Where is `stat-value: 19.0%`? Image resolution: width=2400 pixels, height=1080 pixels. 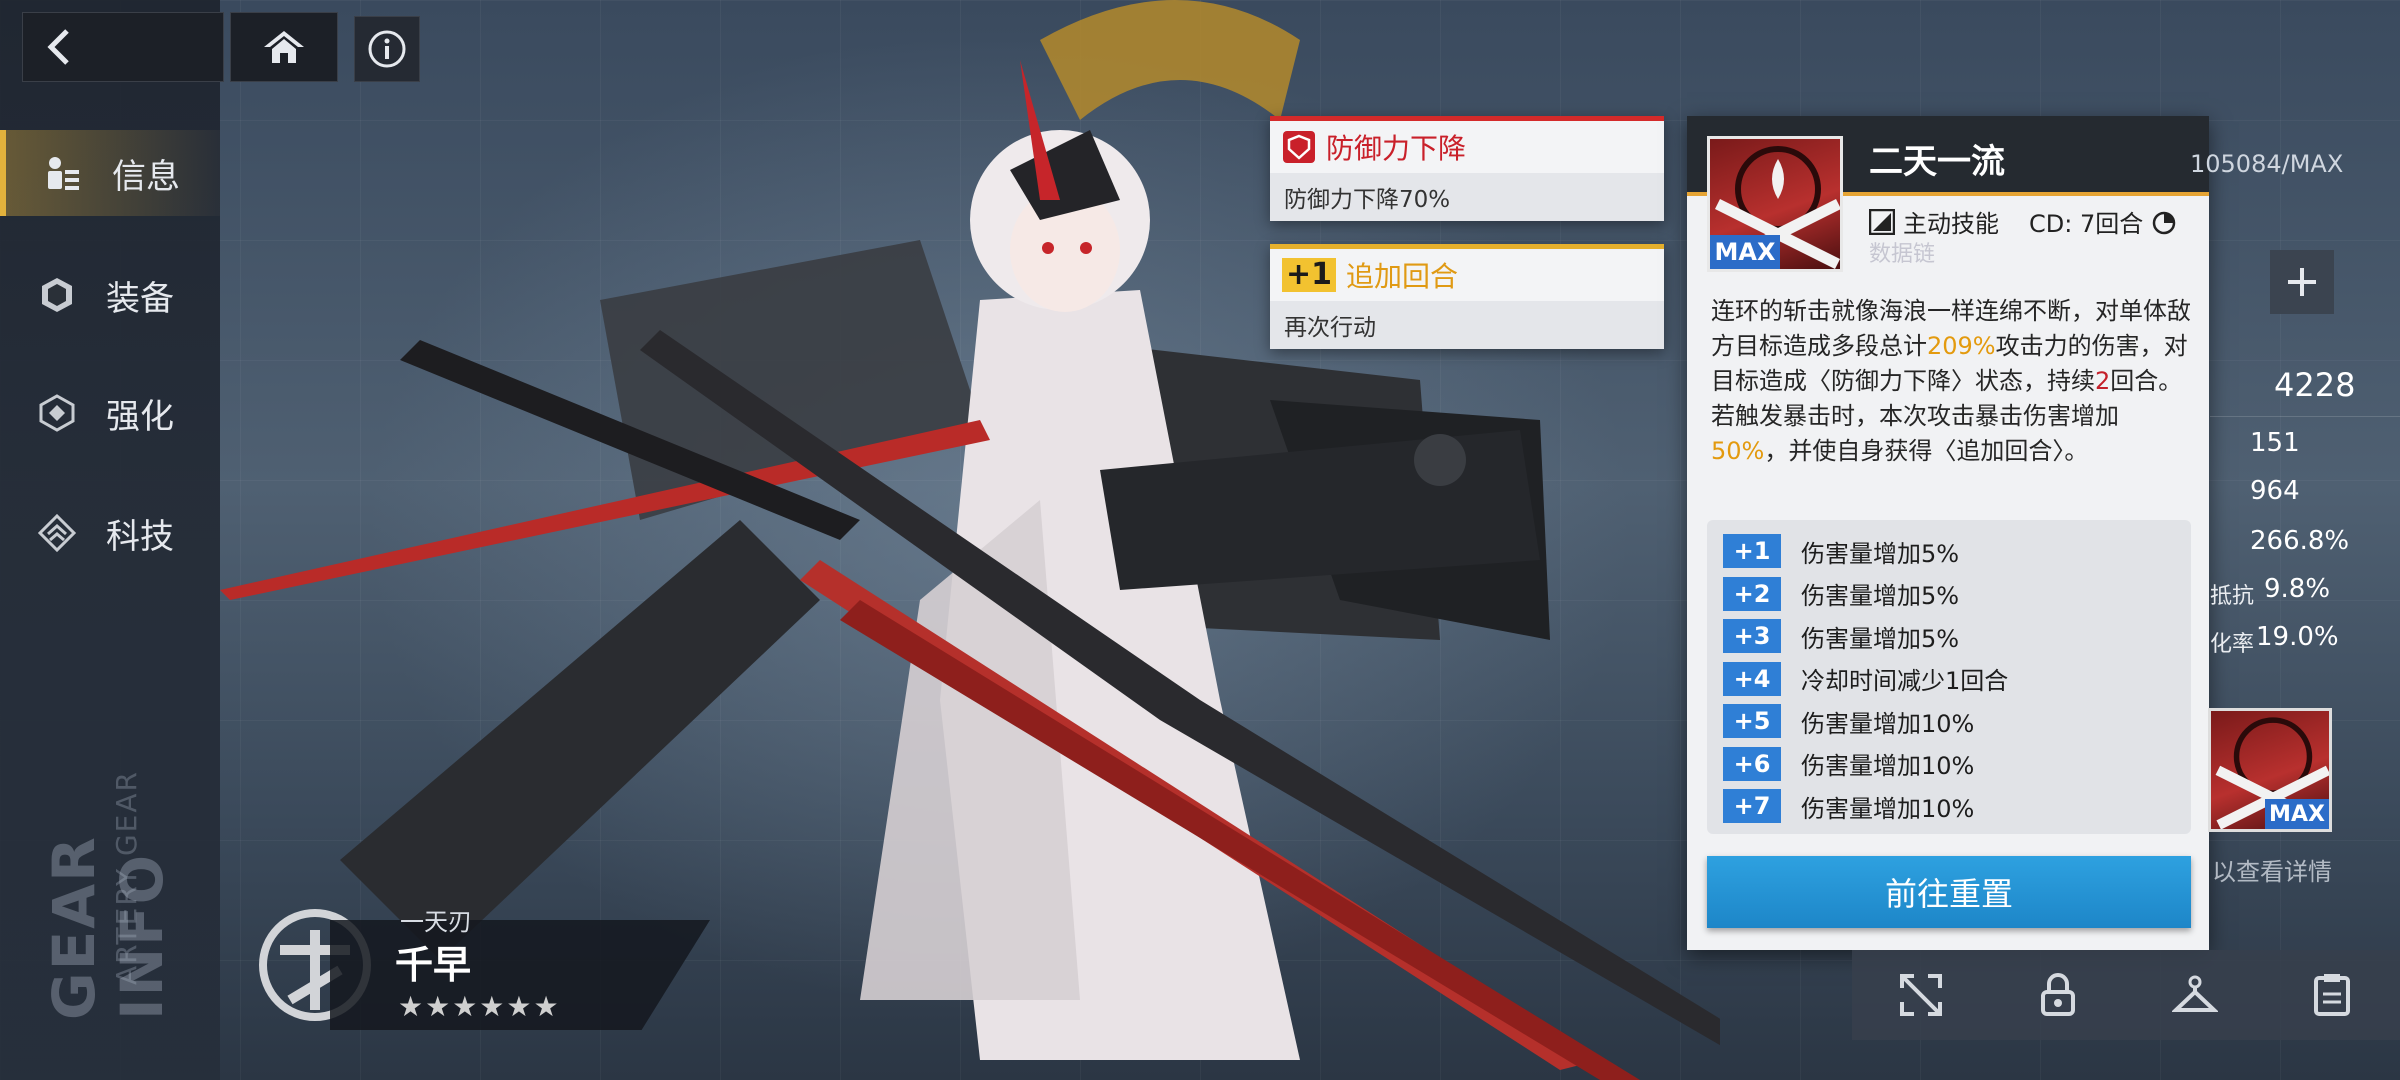 stat-value: 19.0% is located at coordinates (2297, 637).